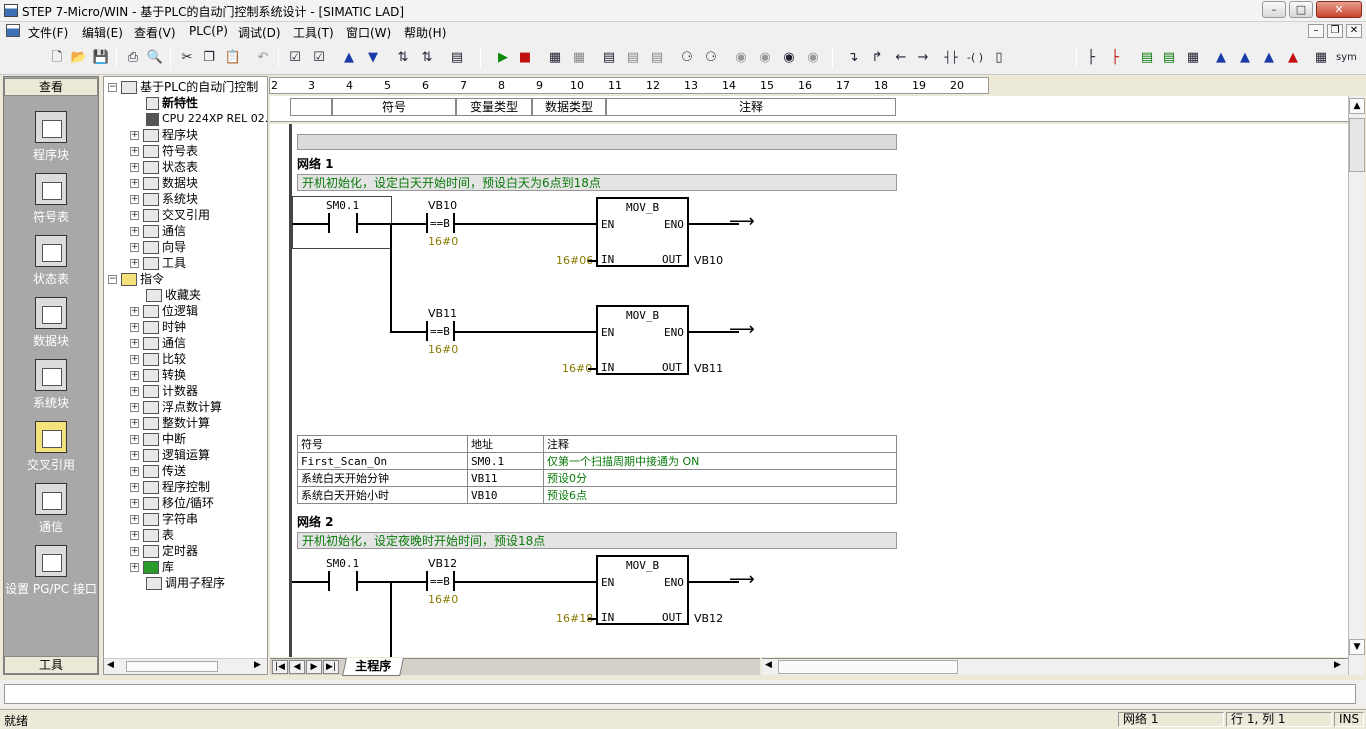  What do you see at coordinates (1346, 58) in the screenshot?
I see `symbol-info-icon: sym` at bounding box center [1346, 58].